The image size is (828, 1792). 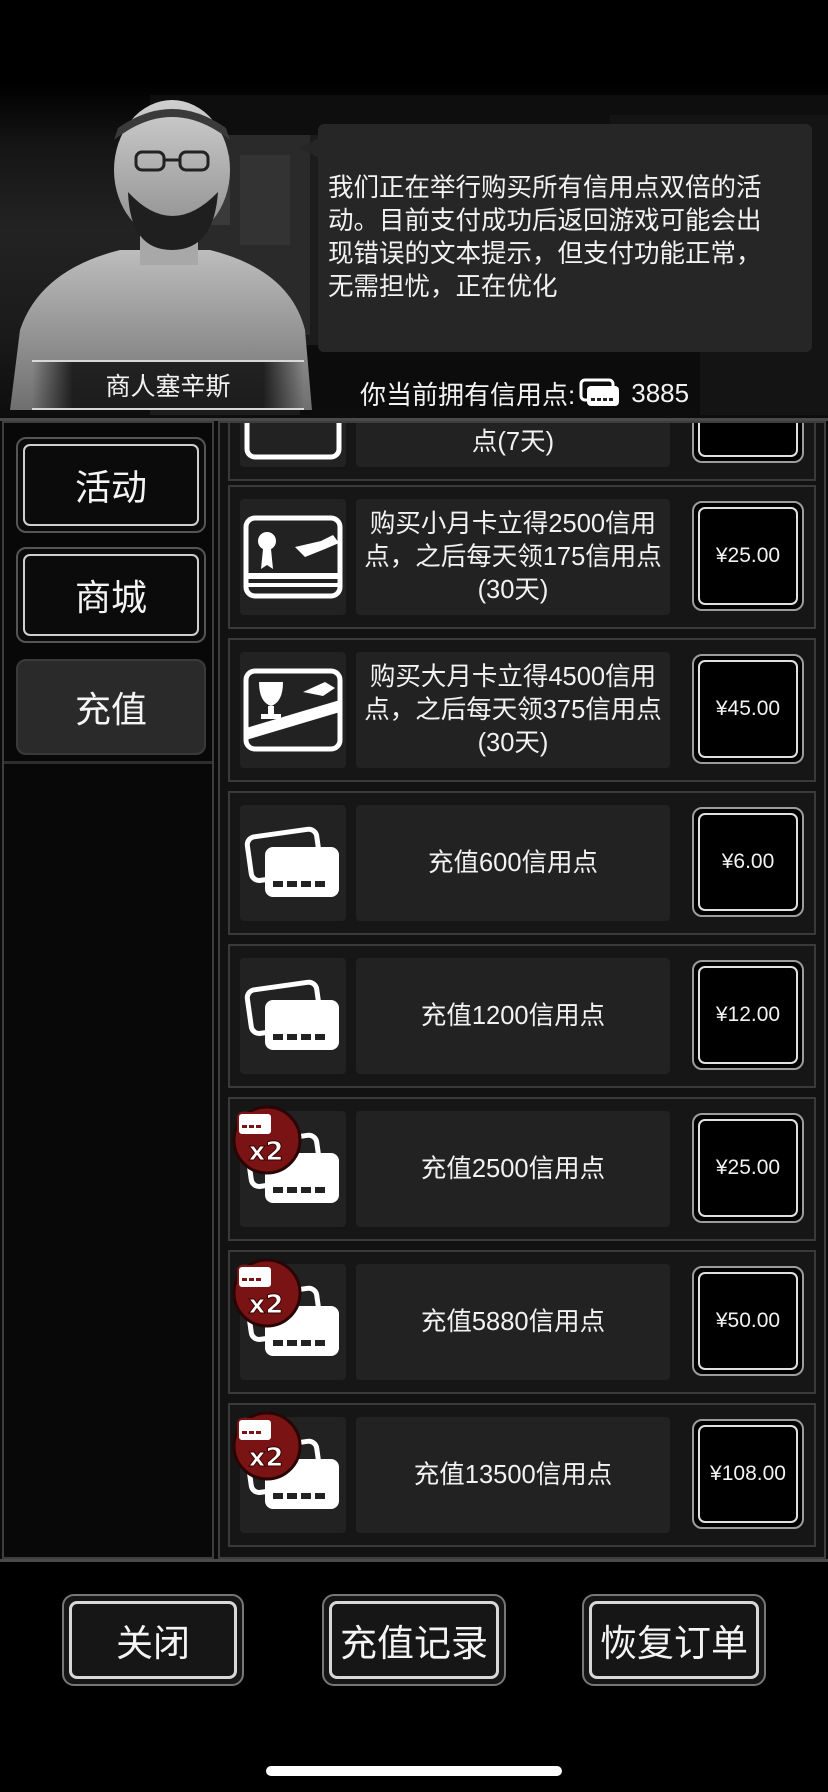 I want to click on item-price: ¥12.00, so click(x=748, y=1014).